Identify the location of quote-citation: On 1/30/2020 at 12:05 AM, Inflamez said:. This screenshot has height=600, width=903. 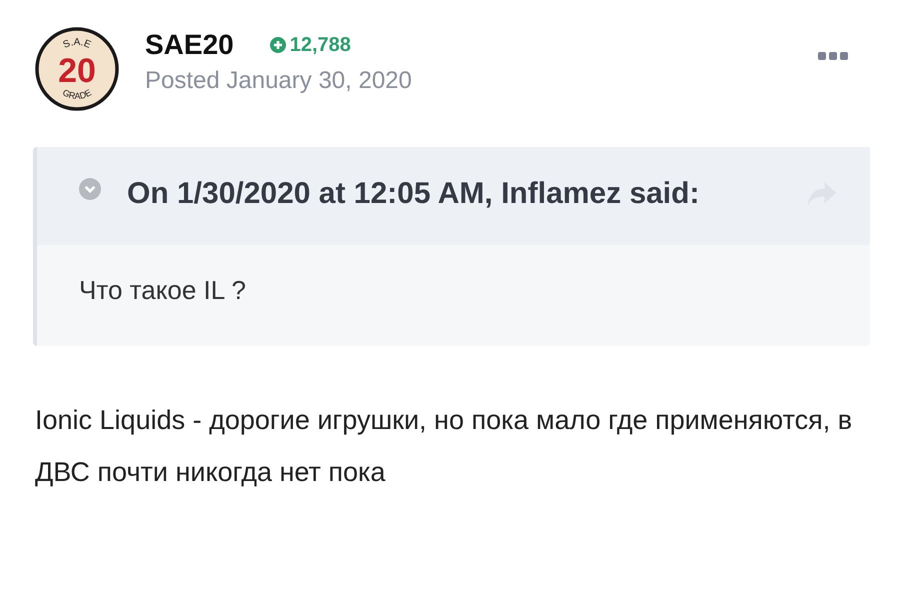
(413, 194).